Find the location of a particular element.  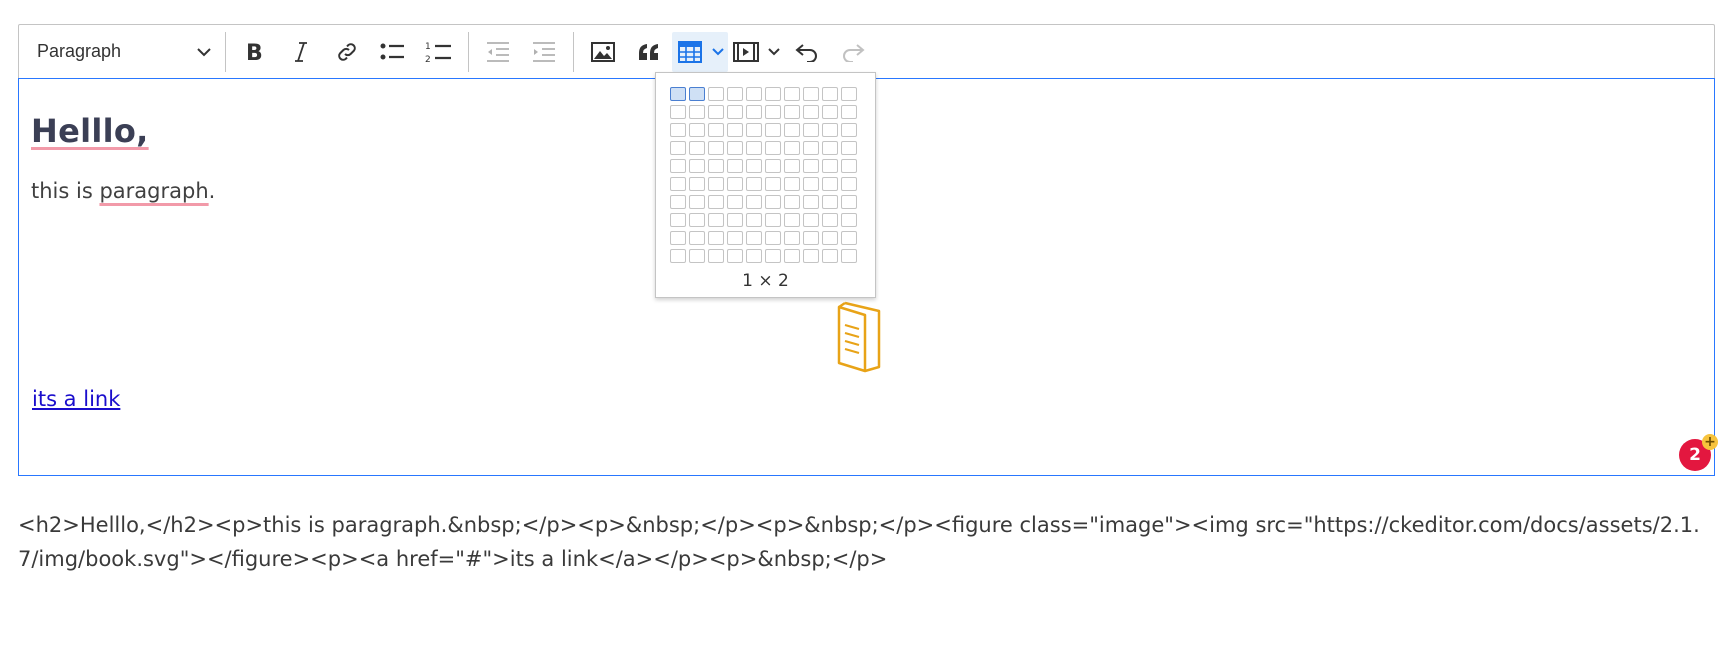

link-button is located at coordinates (347, 52).